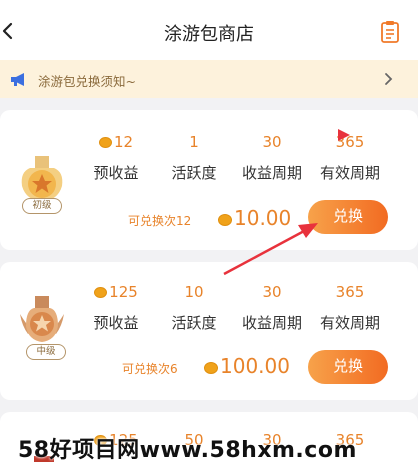  What do you see at coordinates (194, 142) in the screenshot?
I see `activity-value: 1` at bounding box center [194, 142].